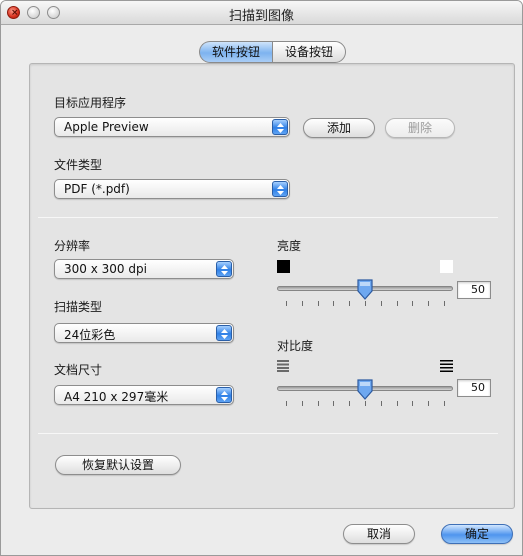  What do you see at coordinates (477, 534) in the screenshot?
I see `ok-button: 确定` at bounding box center [477, 534].